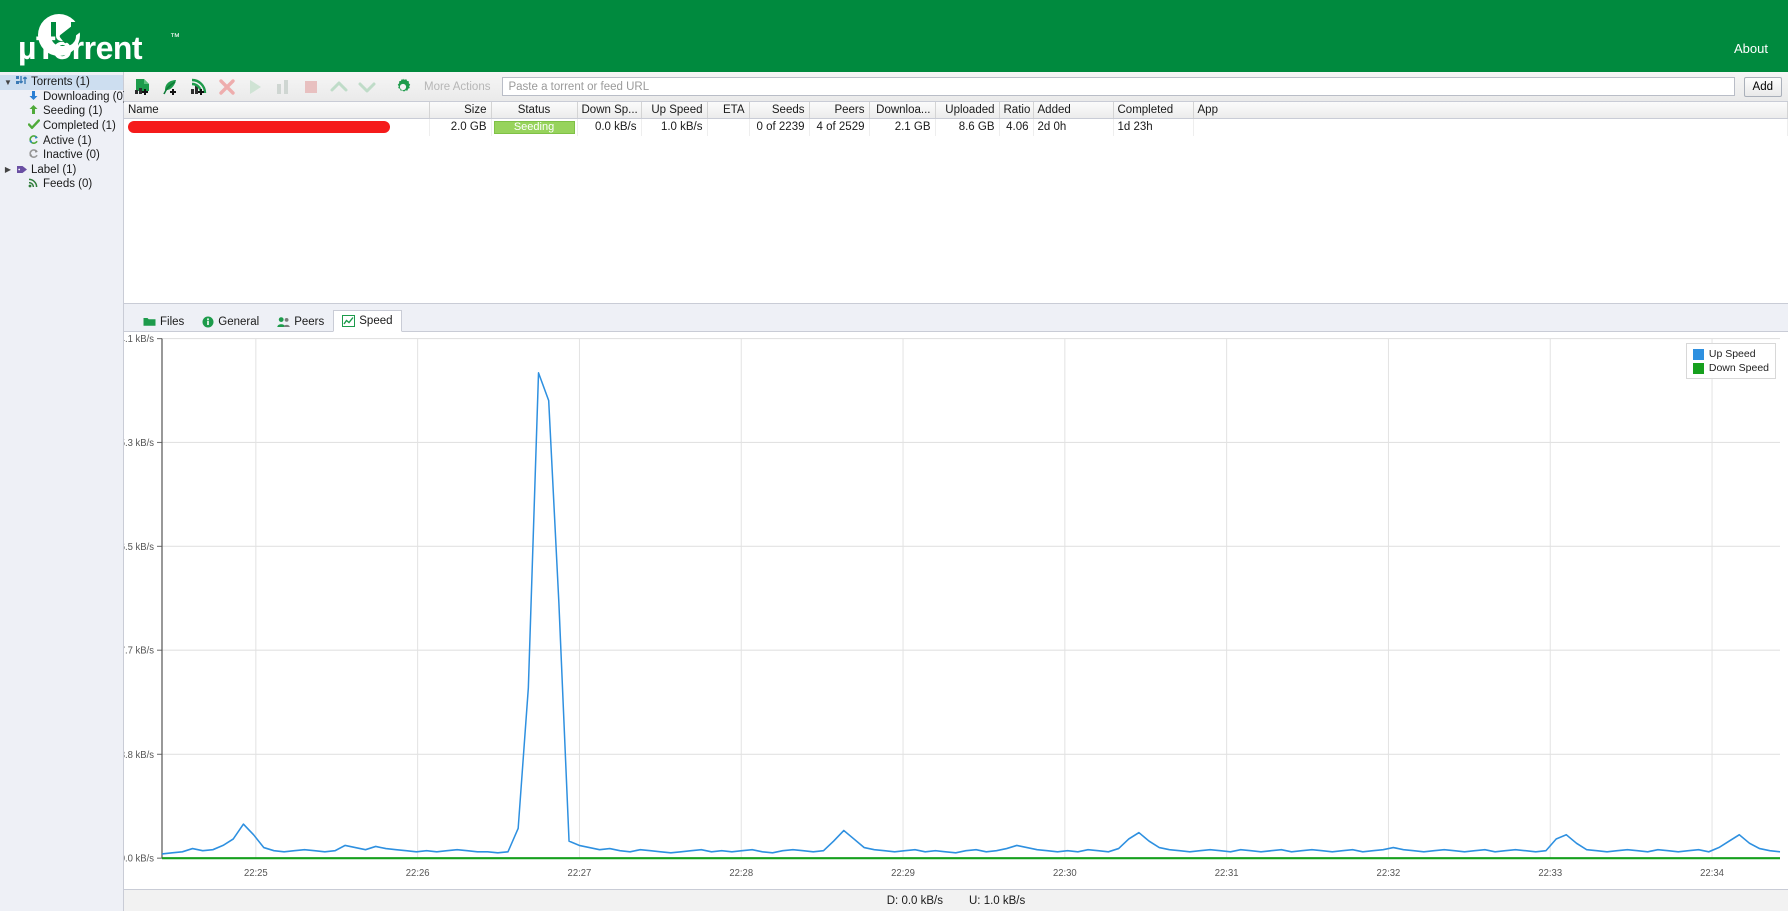 Image resolution: width=1788 pixels, height=911 pixels. What do you see at coordinates (1550, 873) in the screenshot?
I see `svg-text: 22:33` at bounding box center [1550, 873].